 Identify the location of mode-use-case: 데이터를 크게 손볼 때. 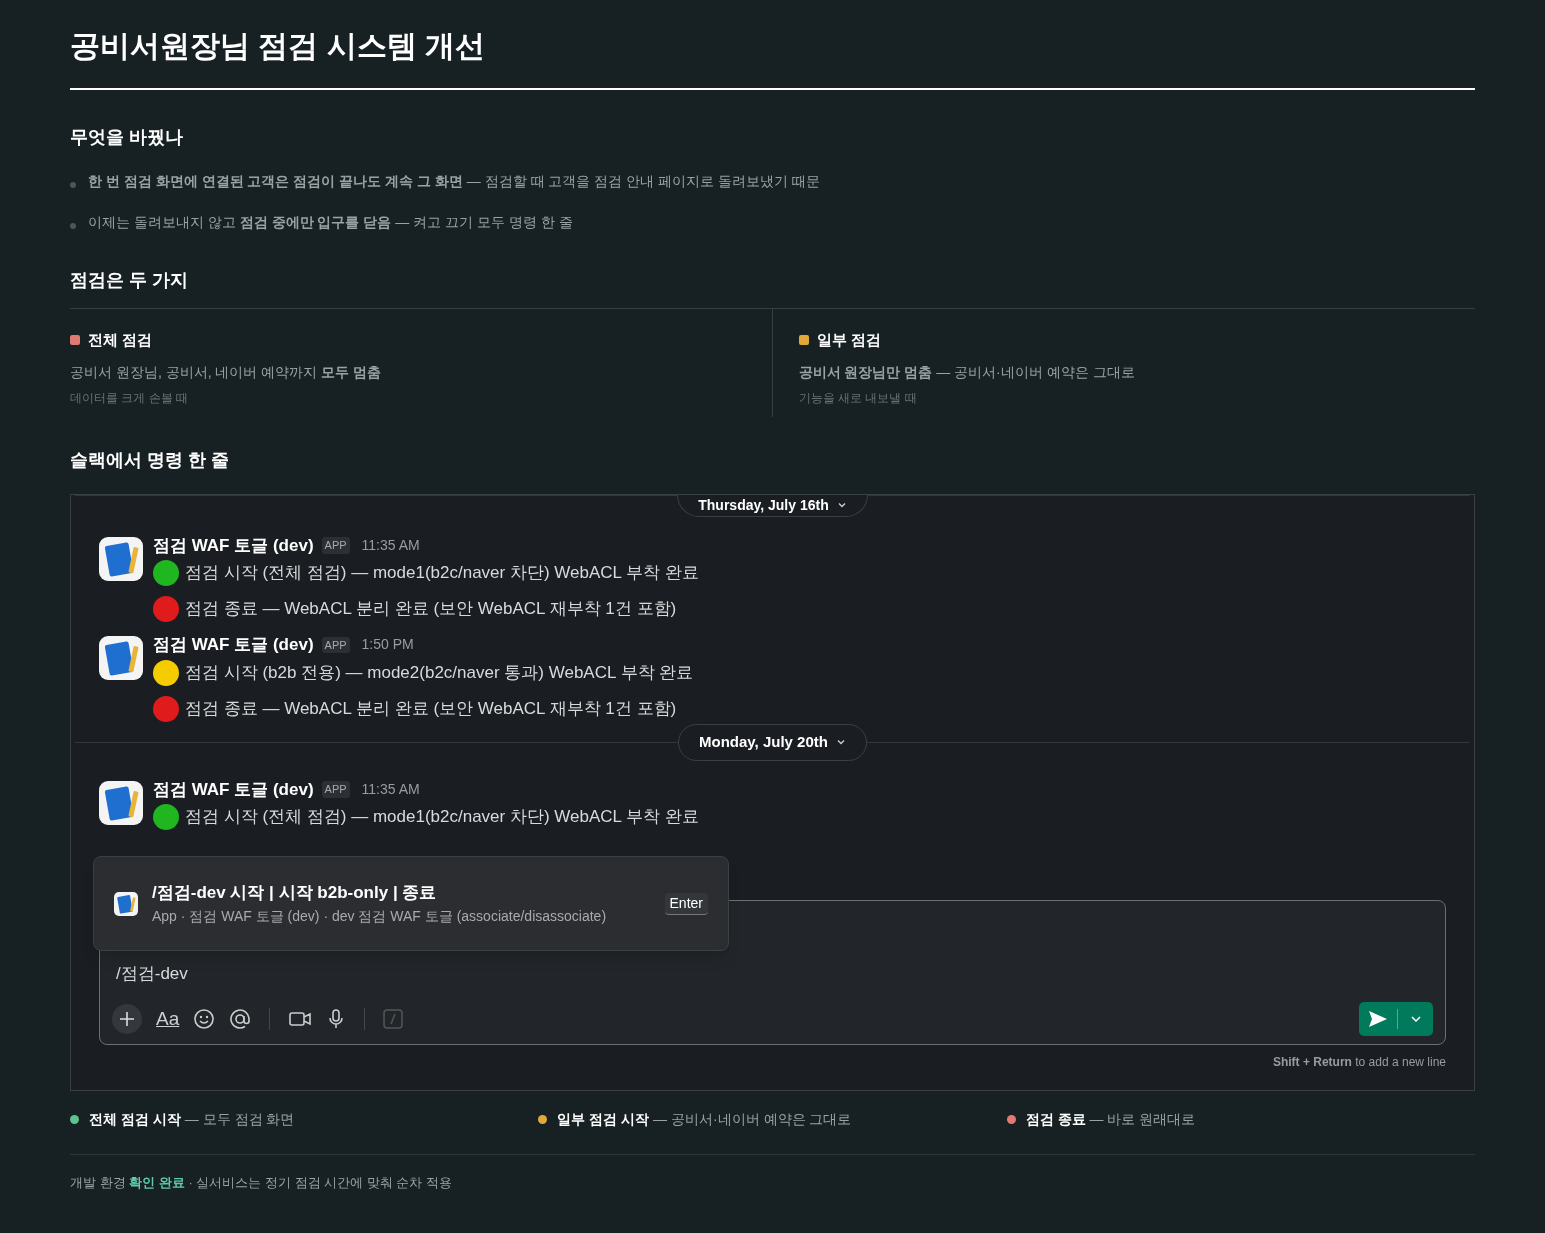
(129, 398).